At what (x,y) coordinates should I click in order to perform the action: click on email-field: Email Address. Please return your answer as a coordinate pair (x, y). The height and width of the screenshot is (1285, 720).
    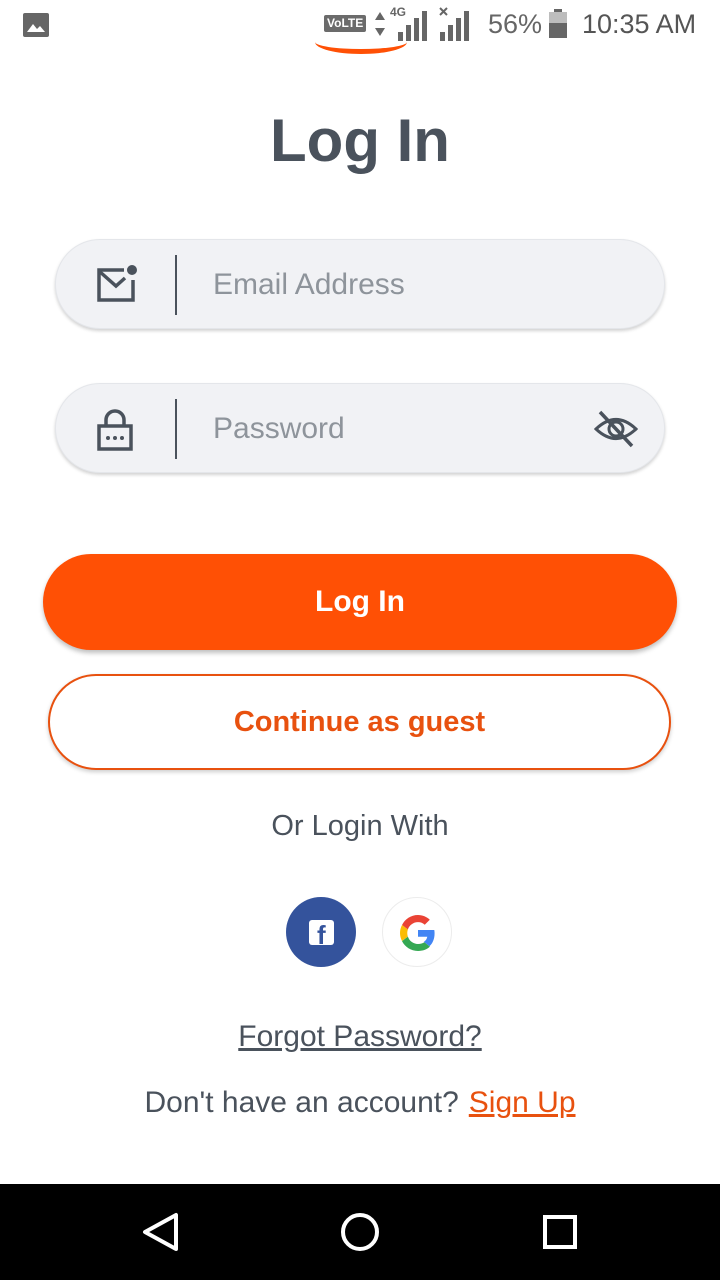
    Looking at the image, I should click on (360, 284).